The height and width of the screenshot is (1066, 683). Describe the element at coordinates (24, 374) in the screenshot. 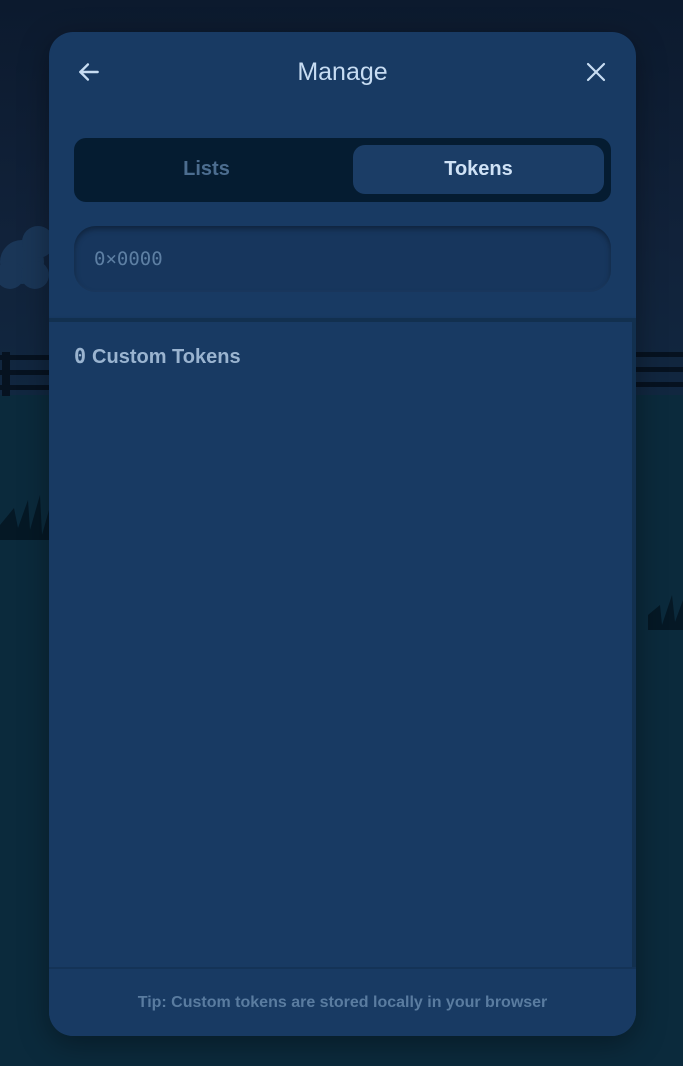

I see `fence-left` at that location.